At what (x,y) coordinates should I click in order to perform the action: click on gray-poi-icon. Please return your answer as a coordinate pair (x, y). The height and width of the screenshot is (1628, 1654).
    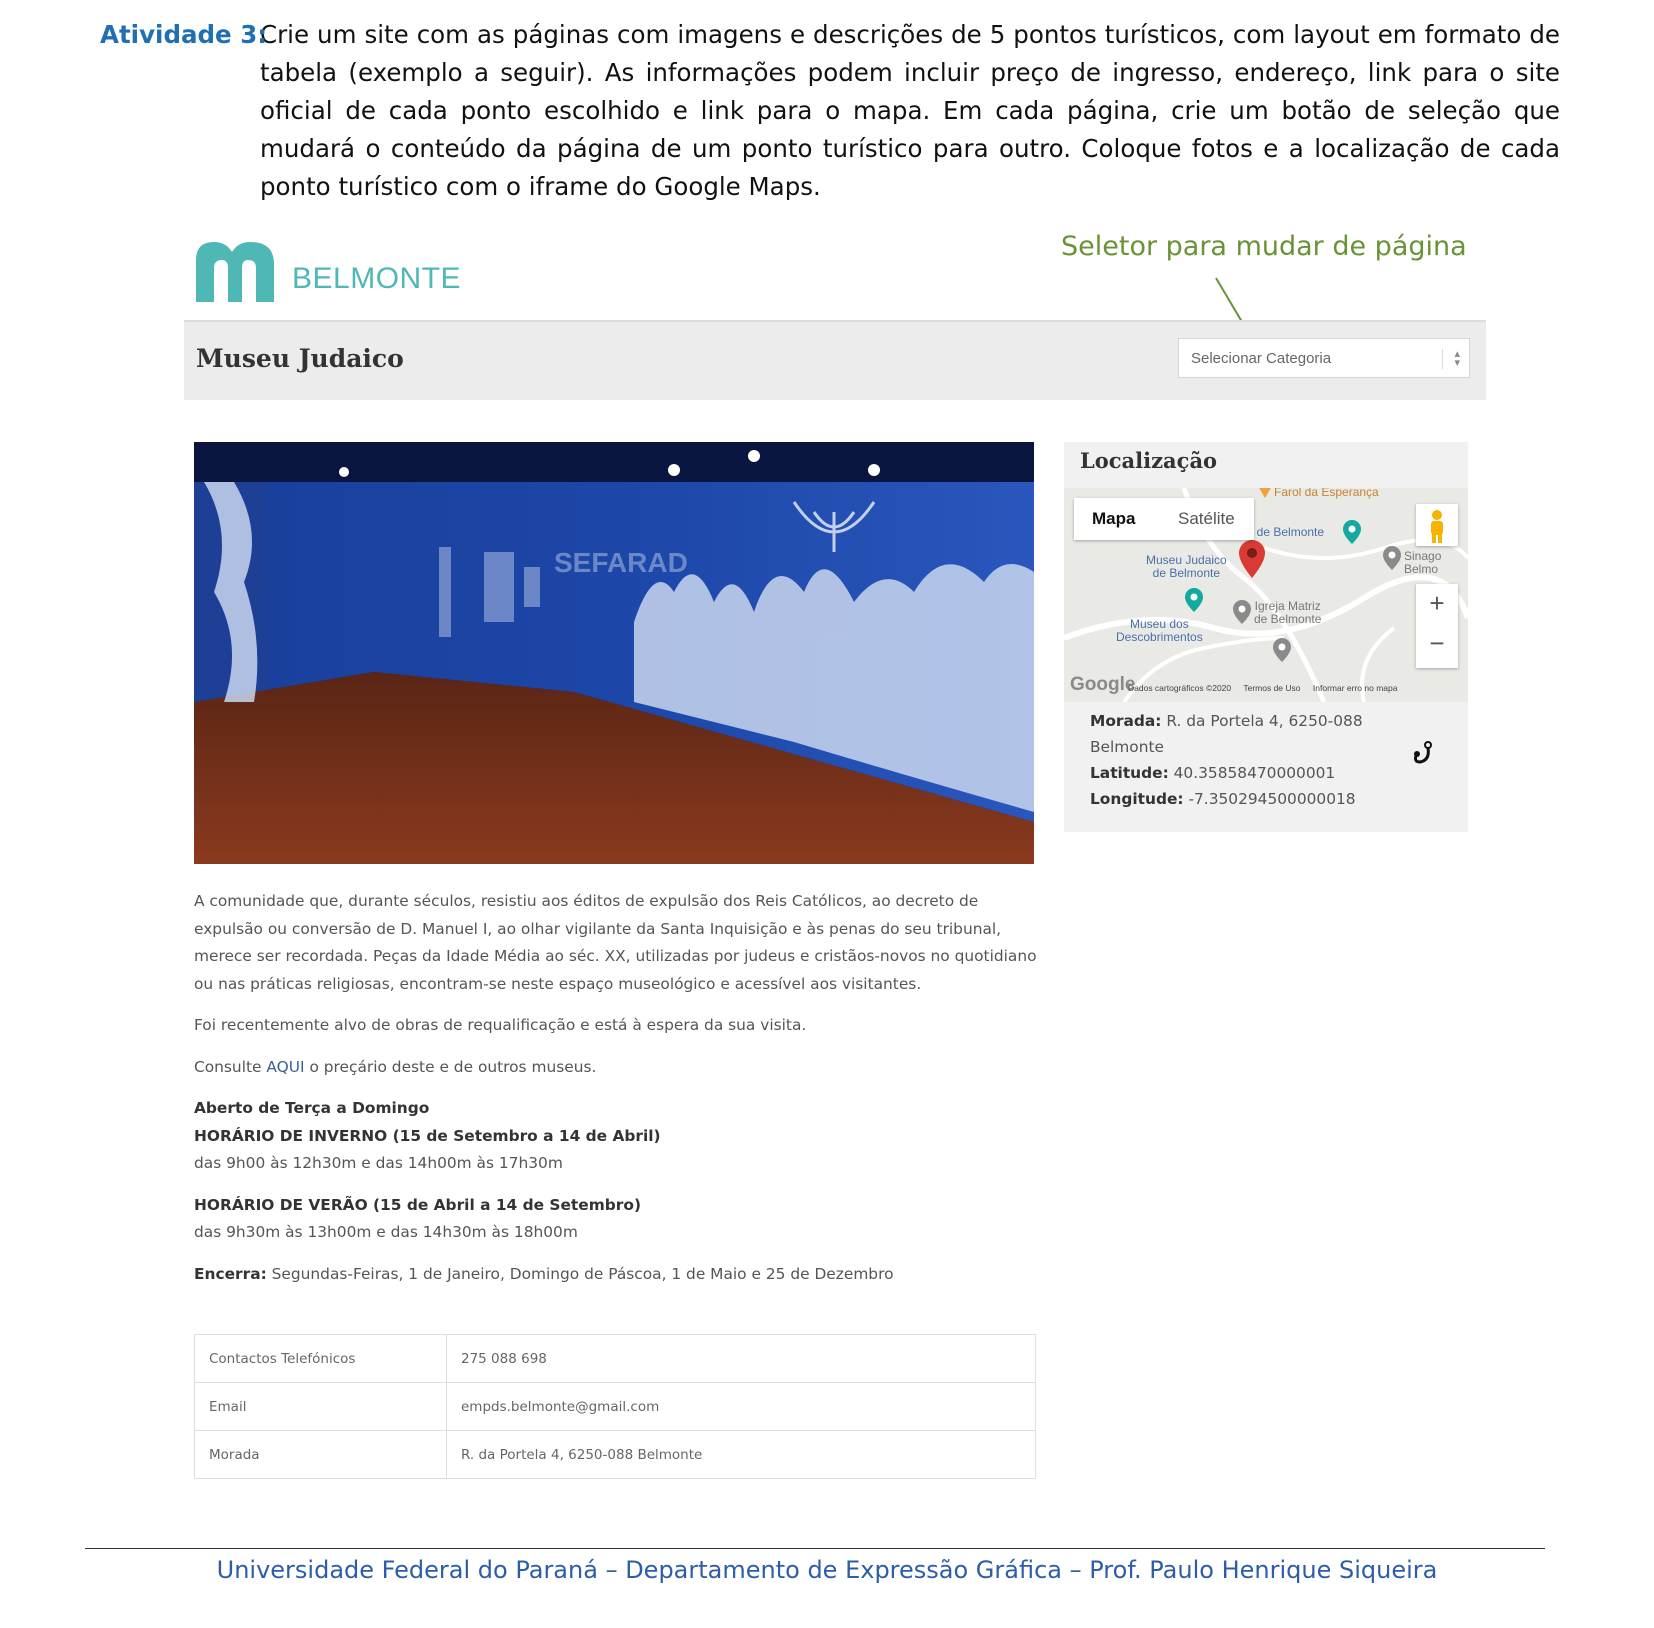
    Looking at the image, I should click on (1282, 650).